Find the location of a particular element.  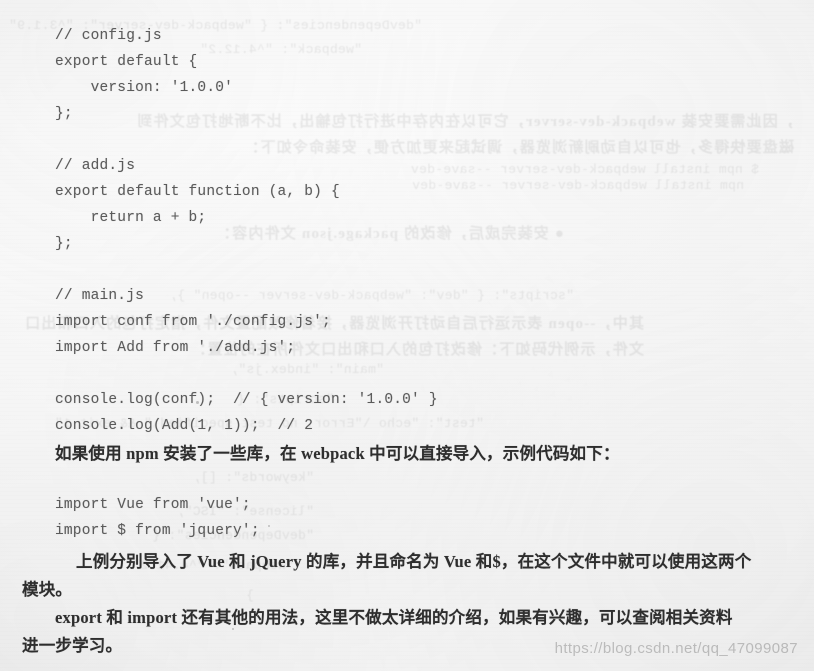

csdn-watermark: https://blog.csdn.net/qq_47099087 is located at coordinates (676, 648).